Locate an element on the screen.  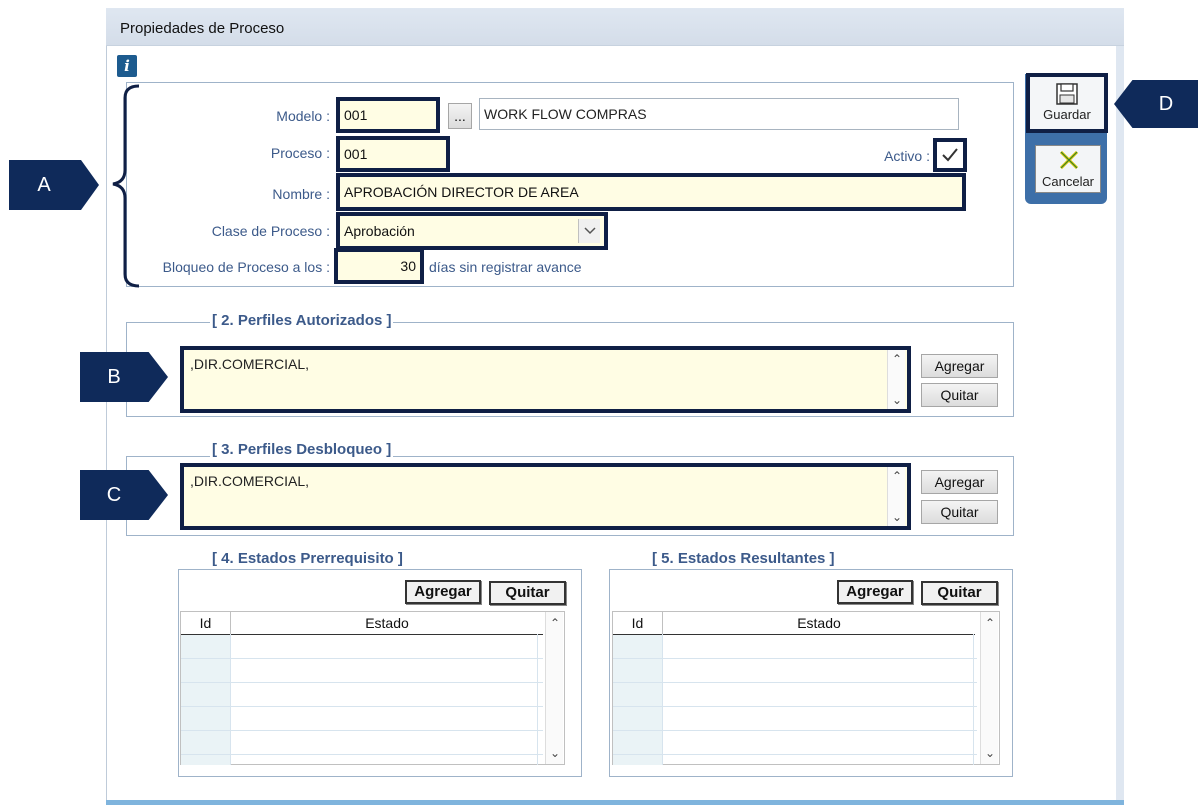
chevron-down-icon is located at coordinates (590, 231).